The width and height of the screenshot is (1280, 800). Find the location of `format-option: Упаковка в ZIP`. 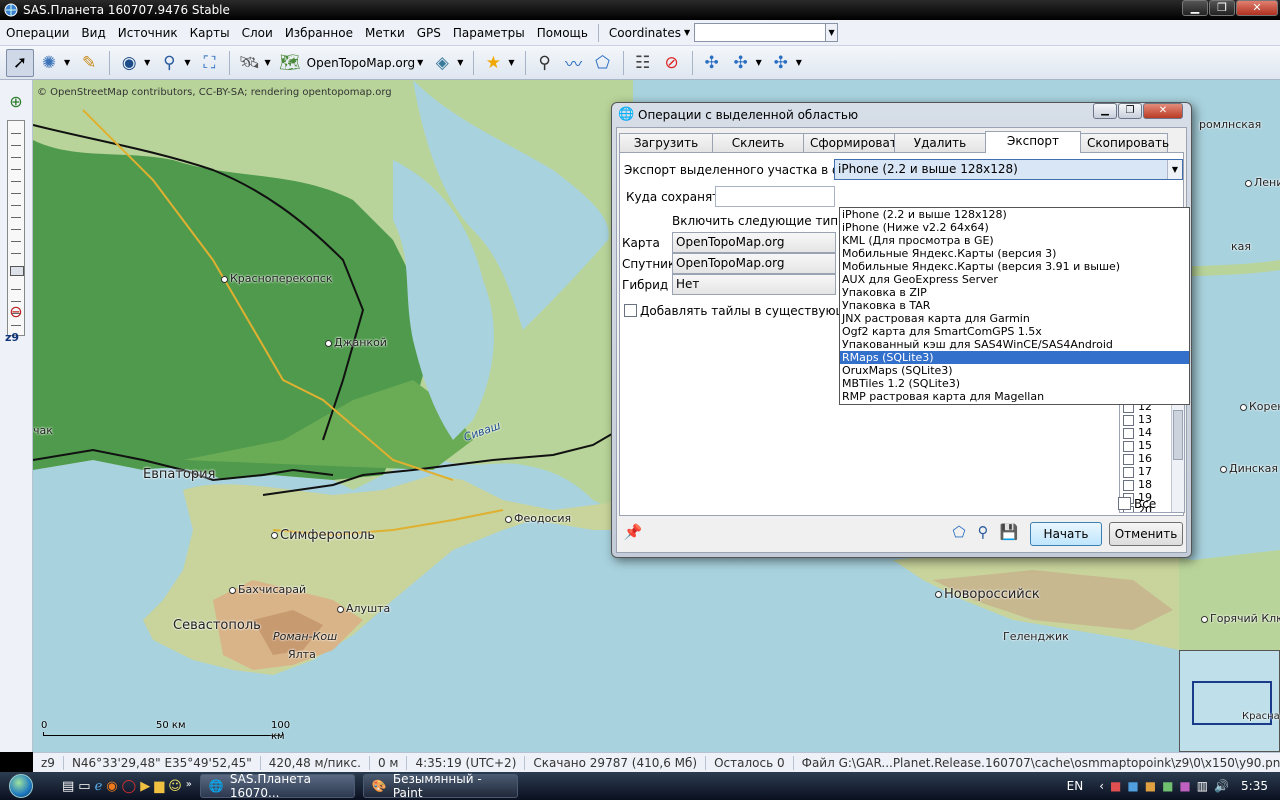

format-option: Упаковка в ZIP is located at coordinates (1014, 292).